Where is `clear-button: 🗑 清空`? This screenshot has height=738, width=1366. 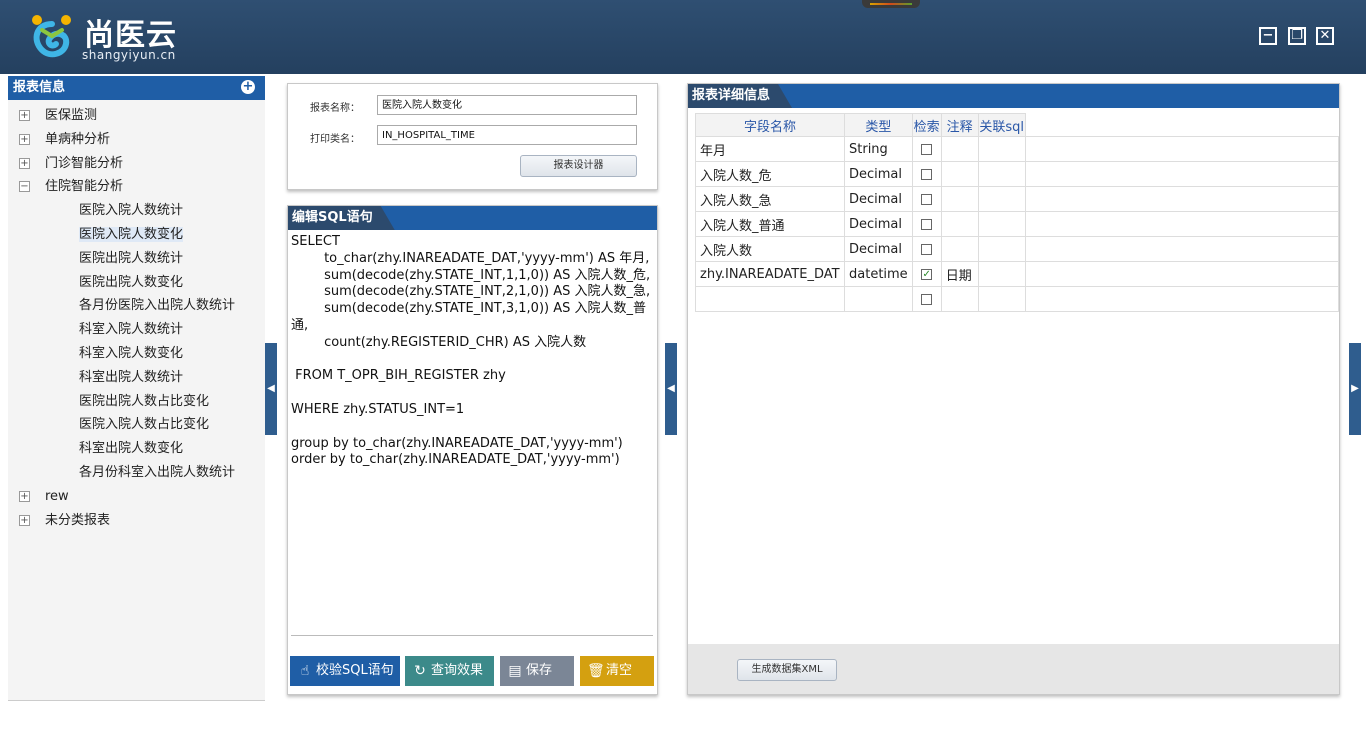 clear-button: 🗑 清空 is located at coordinates (617, 671).